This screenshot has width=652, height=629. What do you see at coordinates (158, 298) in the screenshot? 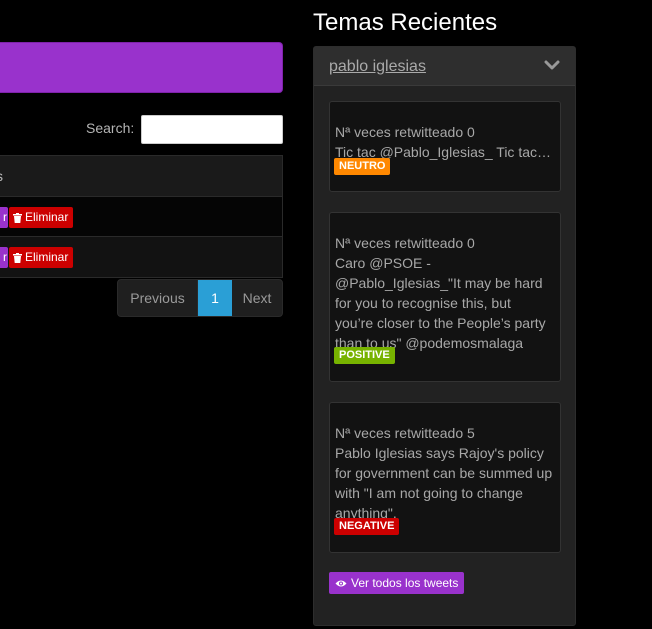
I see `previous-page-button: Previous` at bounding box center [158, 298].